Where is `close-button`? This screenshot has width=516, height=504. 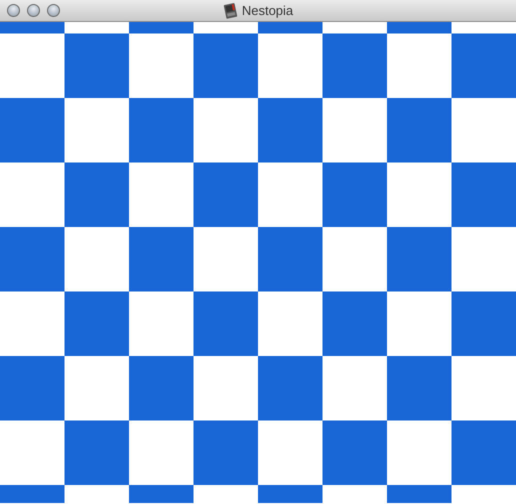 close-button is located at coordinates (13, 10).